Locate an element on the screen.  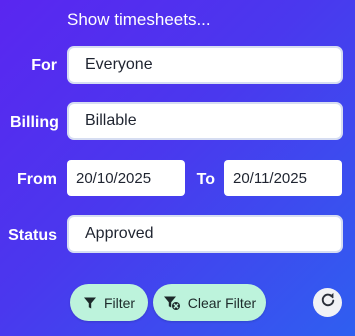
funnel-icon is located at coordinates (90, 303).